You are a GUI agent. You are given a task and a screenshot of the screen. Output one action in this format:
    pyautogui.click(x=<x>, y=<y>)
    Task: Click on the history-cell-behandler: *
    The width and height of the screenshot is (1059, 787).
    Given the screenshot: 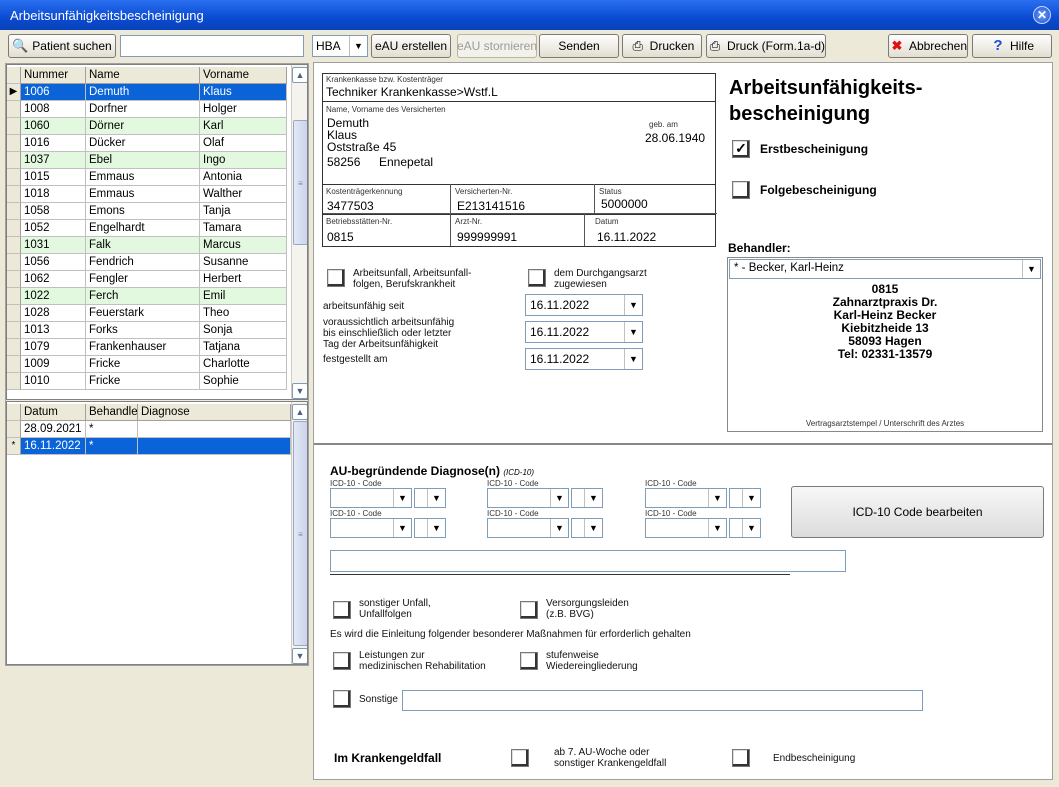 What is the action you would take?
    pyautogui.click(x=112, y=429)
    